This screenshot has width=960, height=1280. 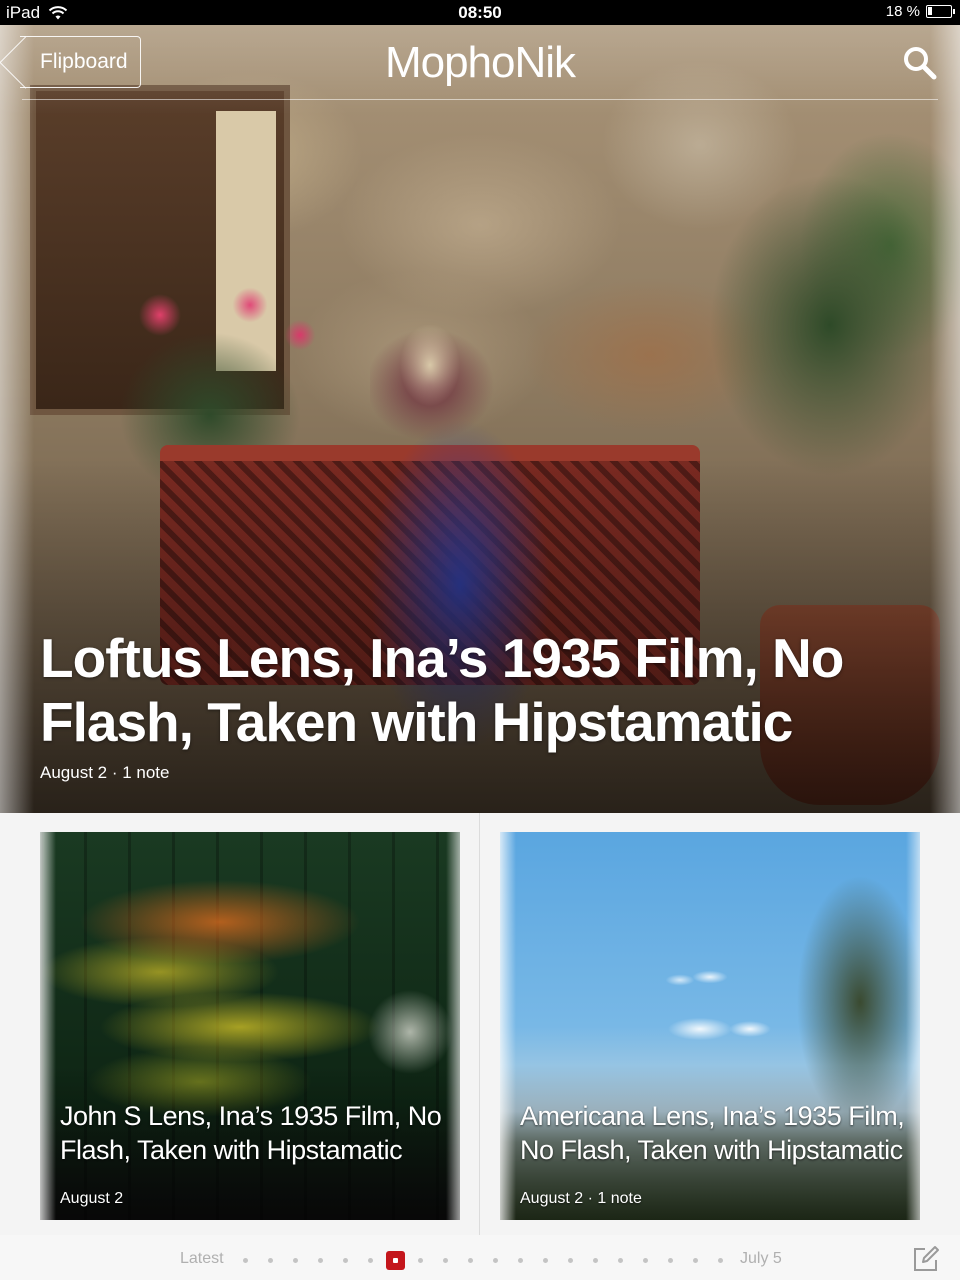 What do you see at coordinates (930, 11) in the screenshot?
I see `battery-level` at bounding box center [930, 11].